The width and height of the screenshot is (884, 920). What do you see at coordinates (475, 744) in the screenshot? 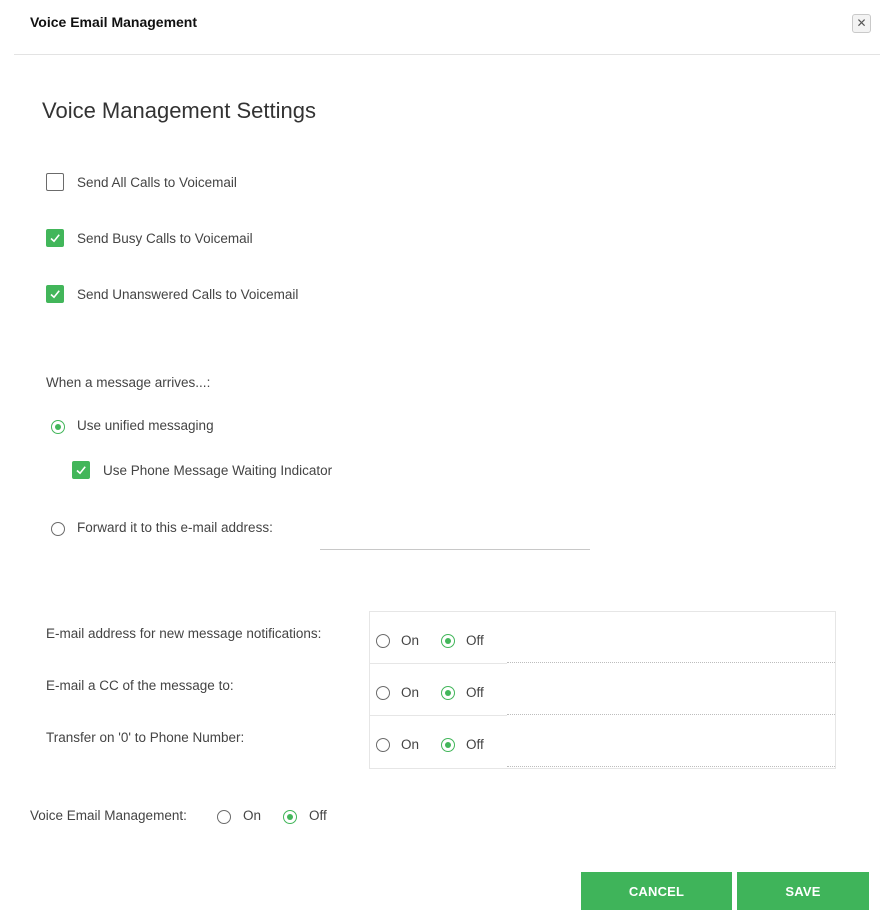
I see `transfer-phone-off-label: Off` at bounding box center [475, 744].